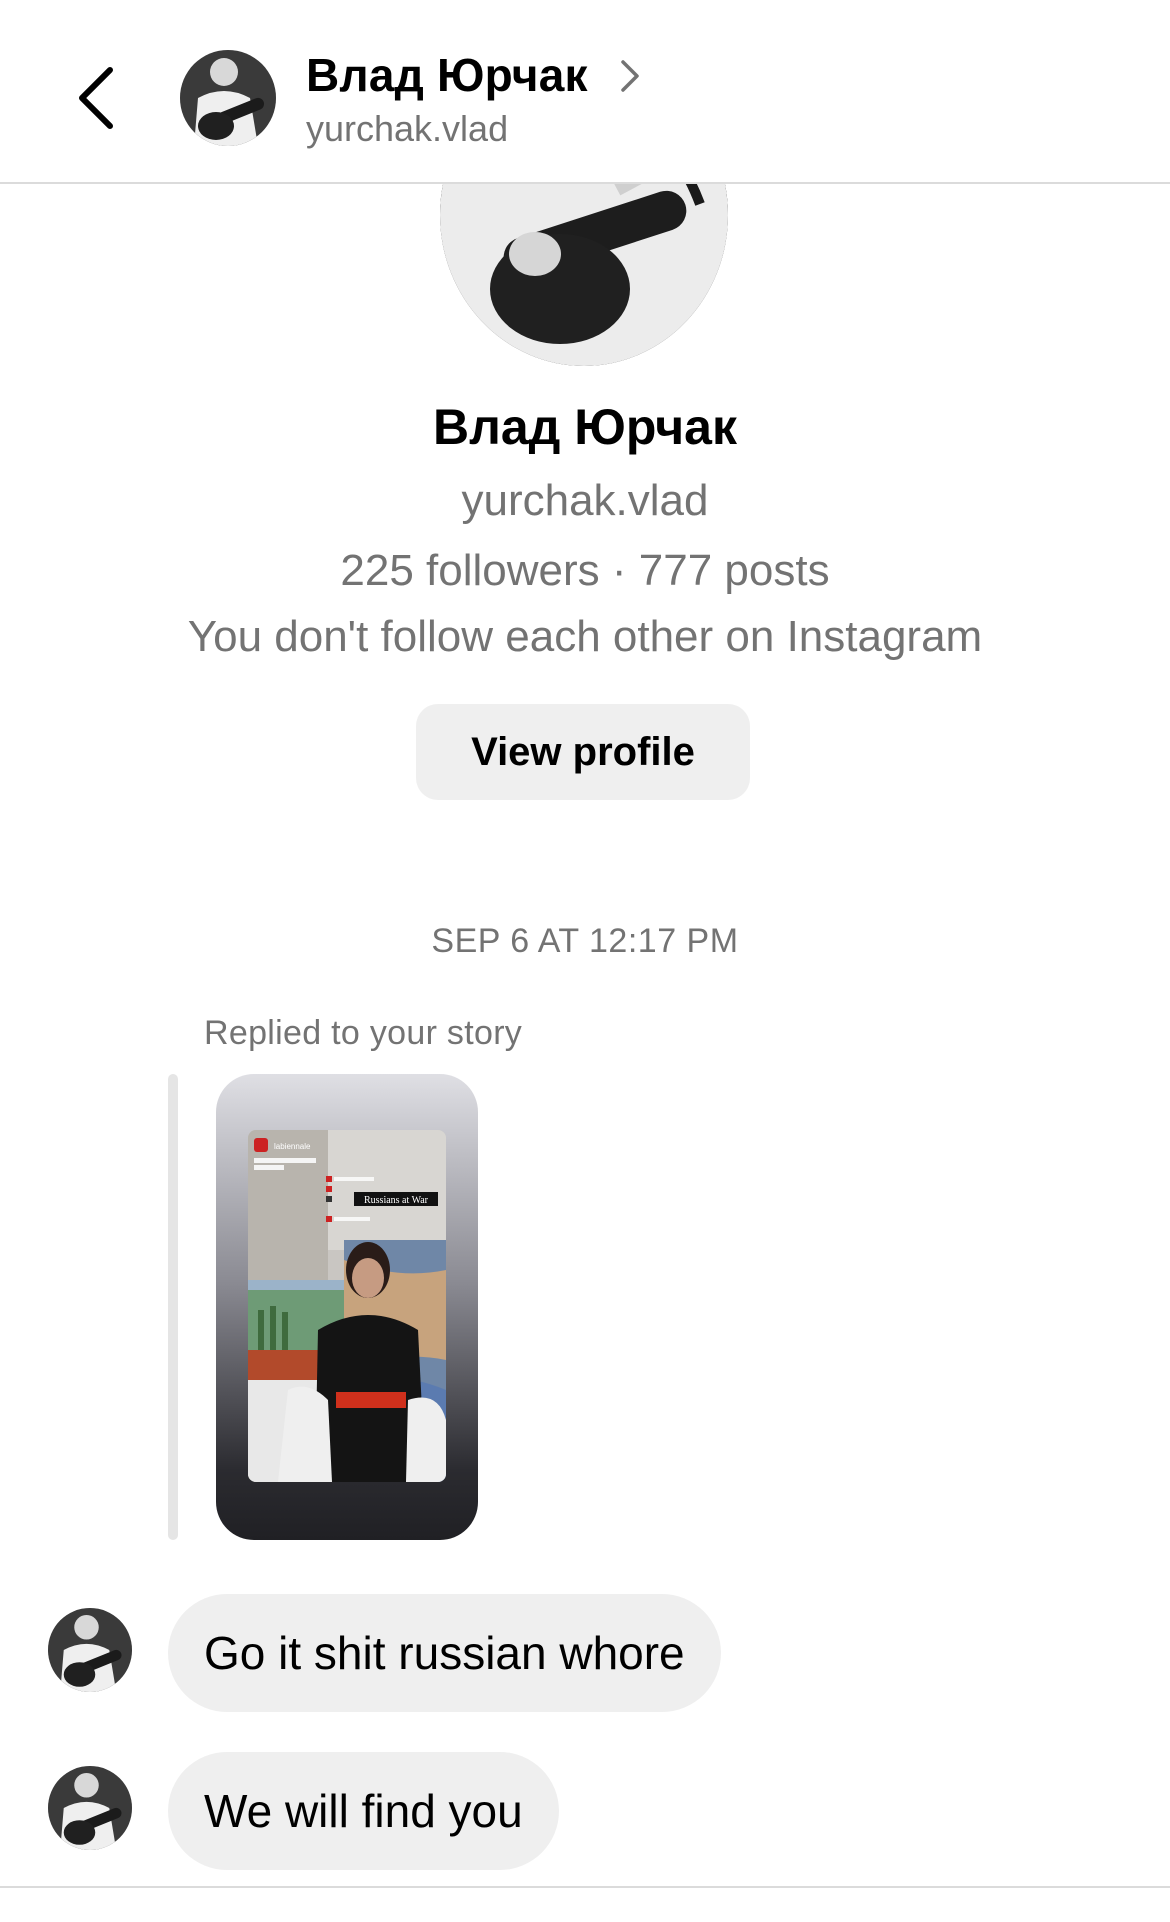  What do you see at coordinates (396, 1200) in the screenshot?
I see `story-caption: Russians at War` at bounding box center [396, 1200].